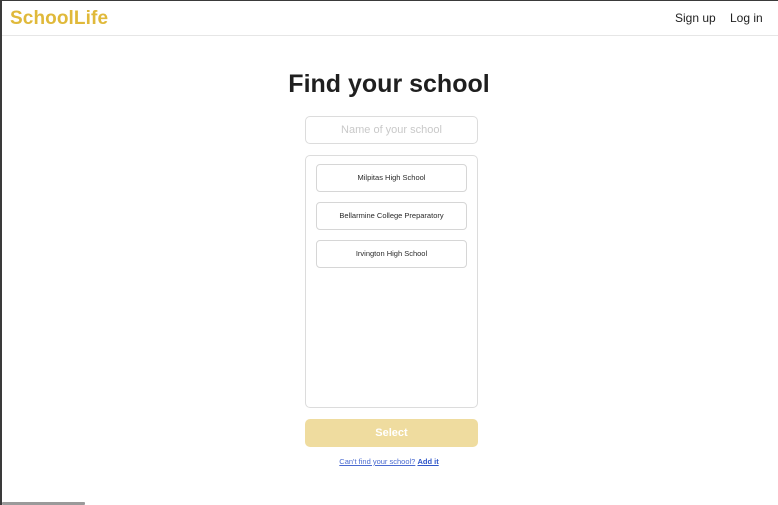 The height and width of the screenshot is (505, 778). I want to click on brand-logo: SchoolLife, so click(59, 19).